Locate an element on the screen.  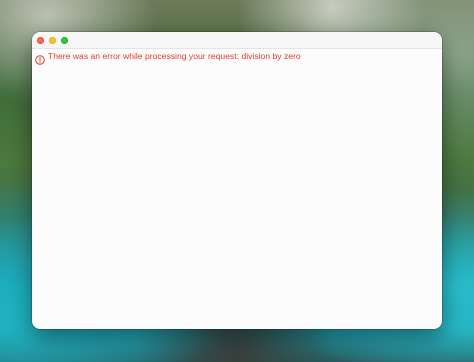
maximize-window-button is located at coordinates (64, 40).